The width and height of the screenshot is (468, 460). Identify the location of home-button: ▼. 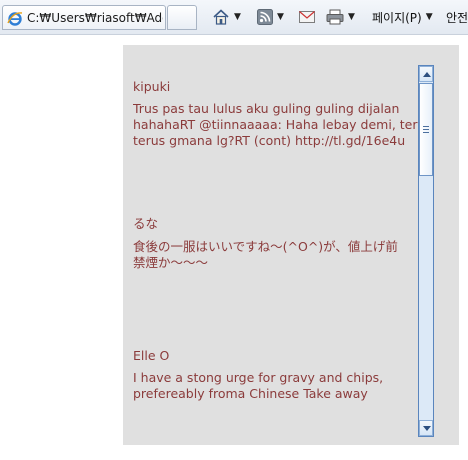
(226, 17).